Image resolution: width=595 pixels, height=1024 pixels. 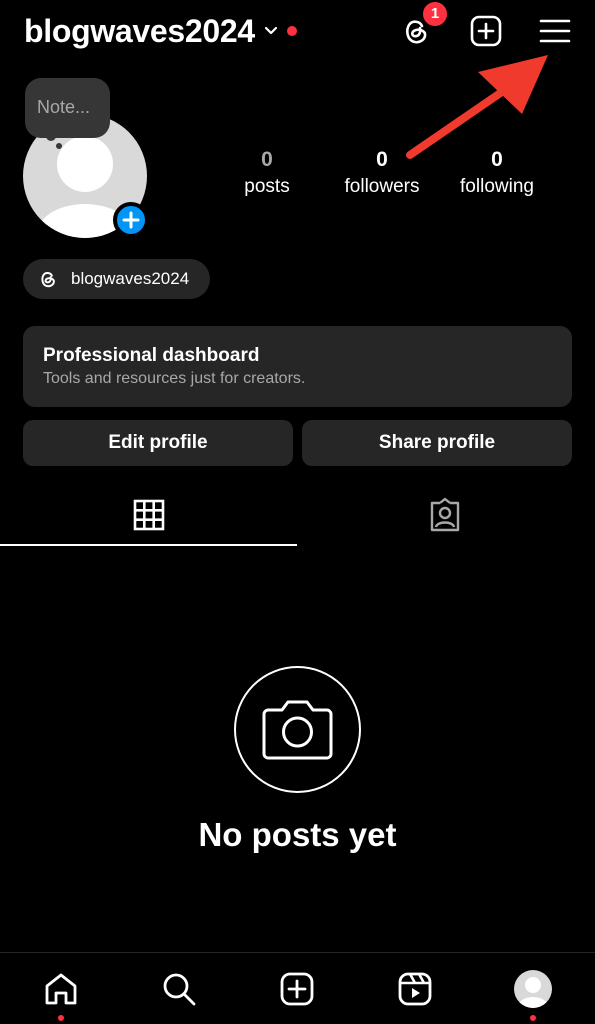 What do you see at coordinates (51, 136) in the screenshot?
I see `note-bubble-tail` at bounding box center [51, 136].